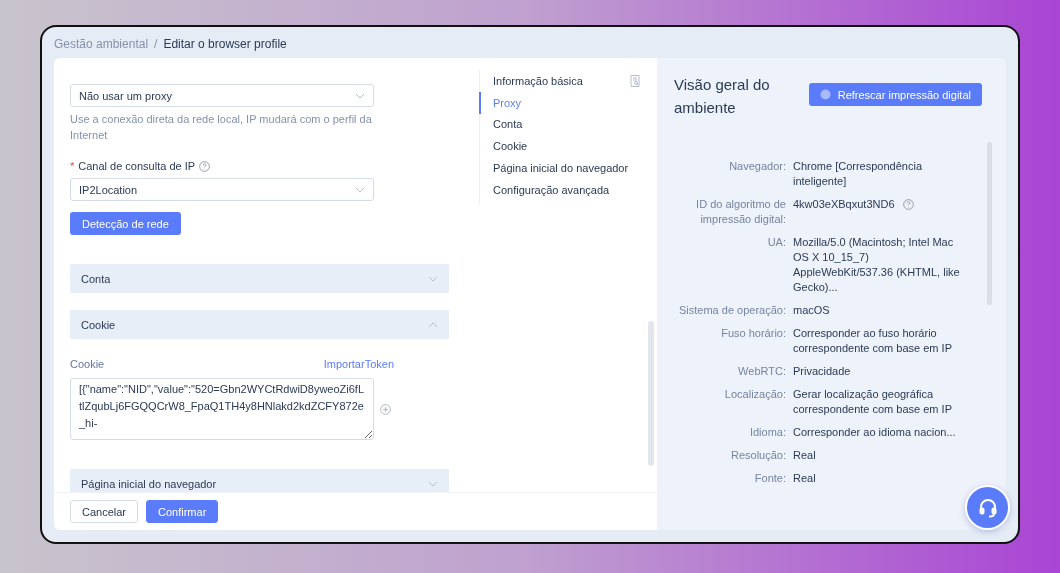 The height and width of the screenshot is (573, 1060). Describe the element at coordinates (858, 174) in the screenshot. I see `info-value: Chrome [Correspondência inteligente]` at that location.